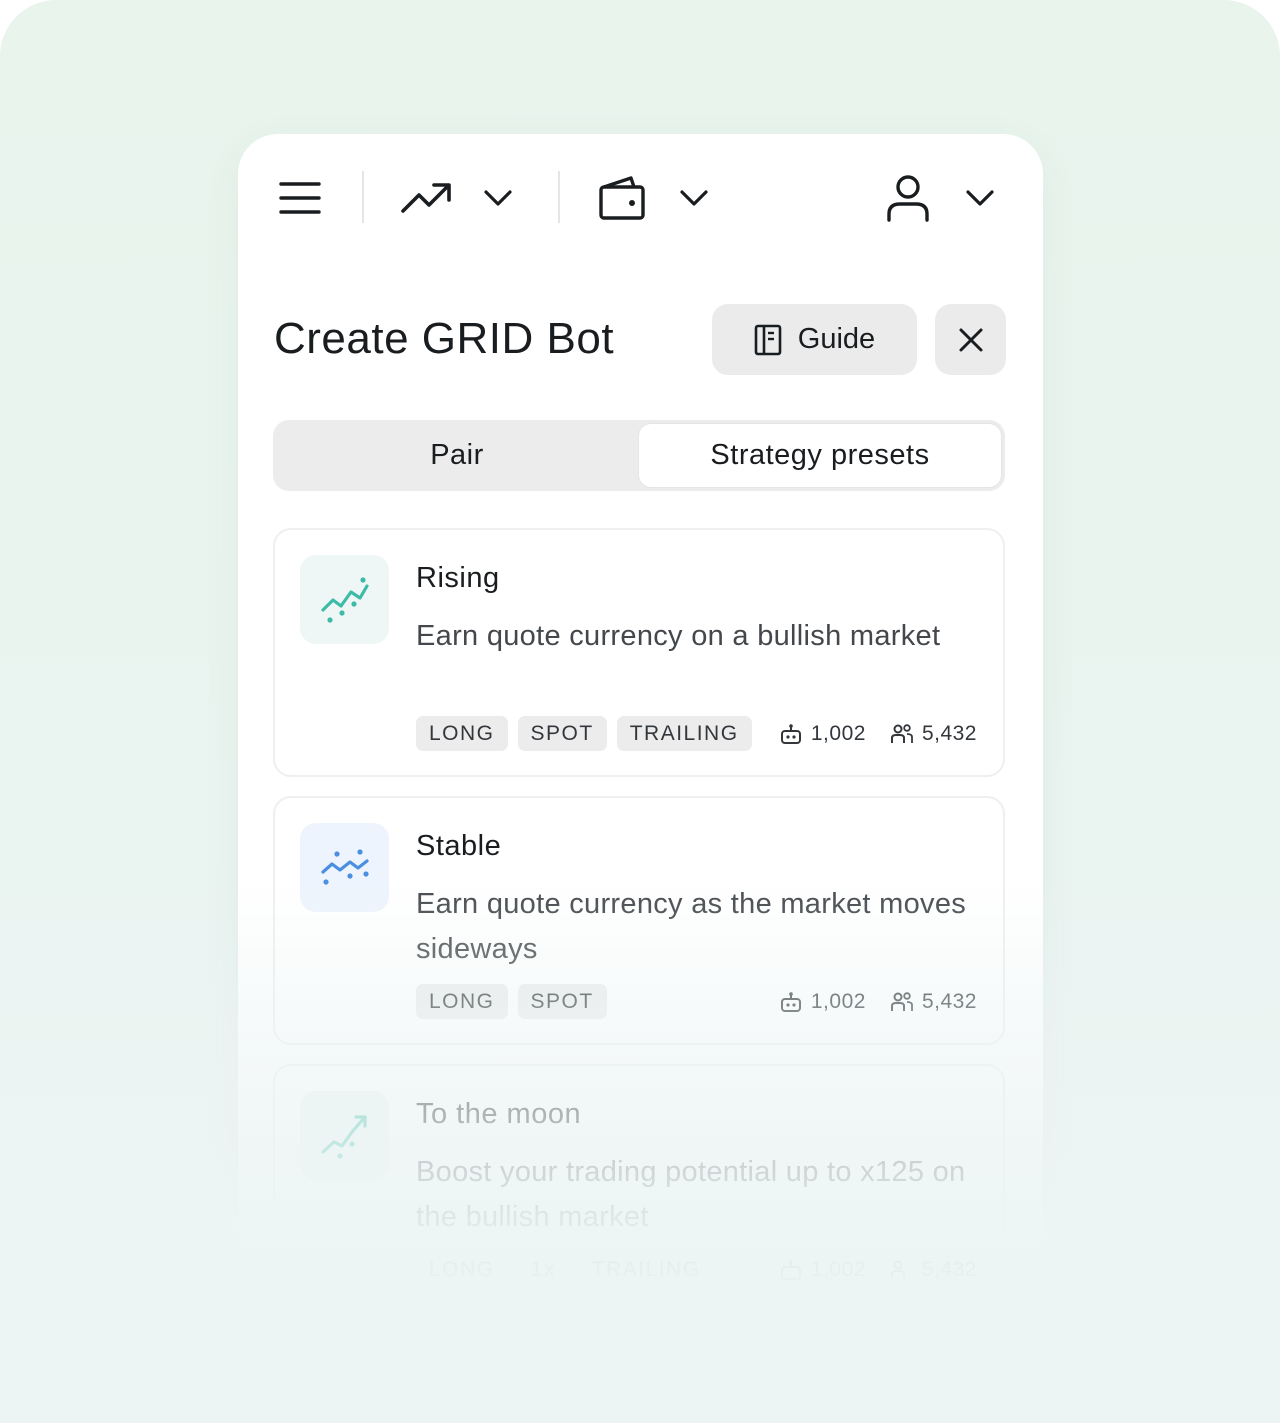 Image resolution: width=1280 pixels, height=1423 pixels. What do you see at coordinates (768, 339) in the screenshot?
I see `book-icon` at bounding box center [768, 339].